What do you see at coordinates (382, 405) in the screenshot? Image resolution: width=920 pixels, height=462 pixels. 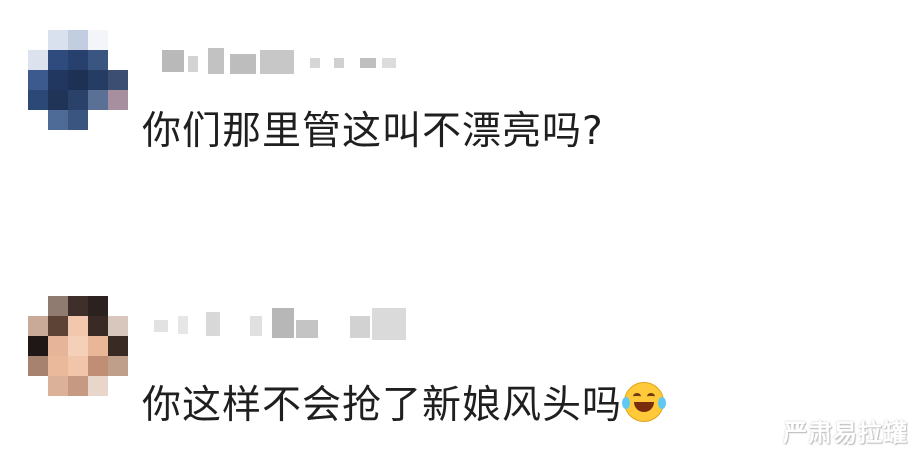 I see `comment-text-content: 你这样不会抢了新娘风头吗` at bounding box center [382, 405].